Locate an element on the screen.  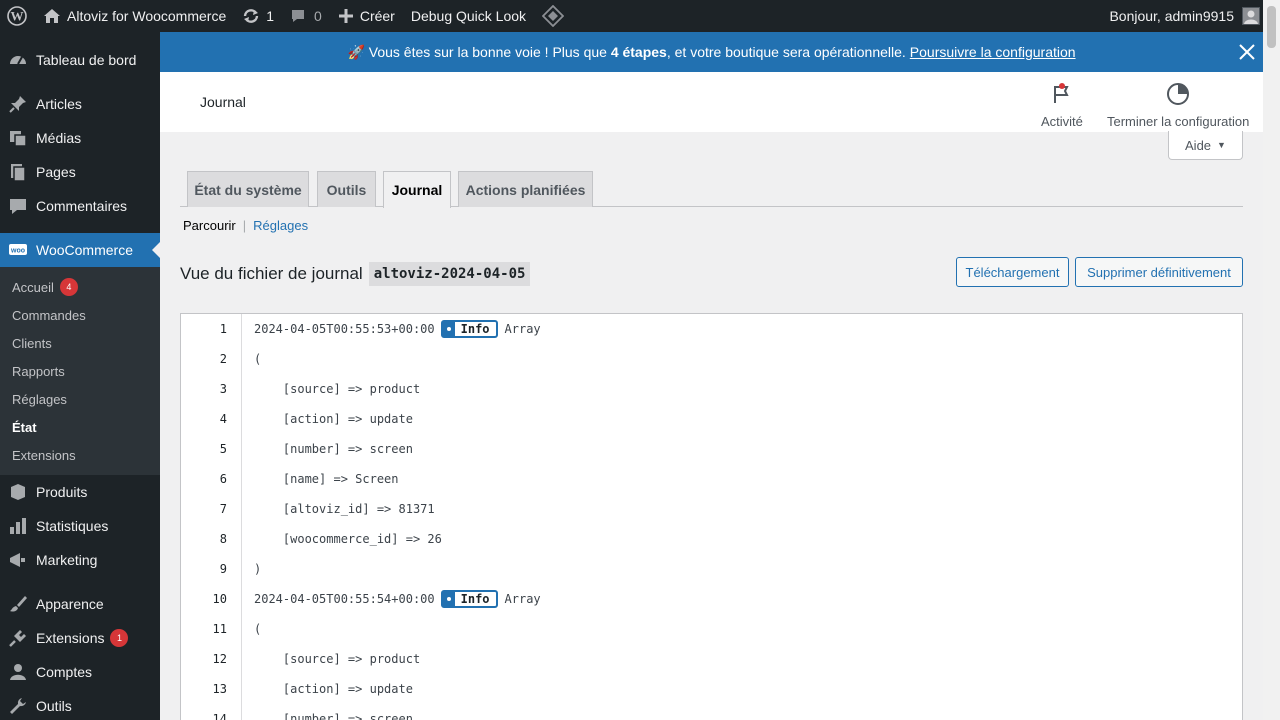
home-icon is located at coordinates (52, 16).